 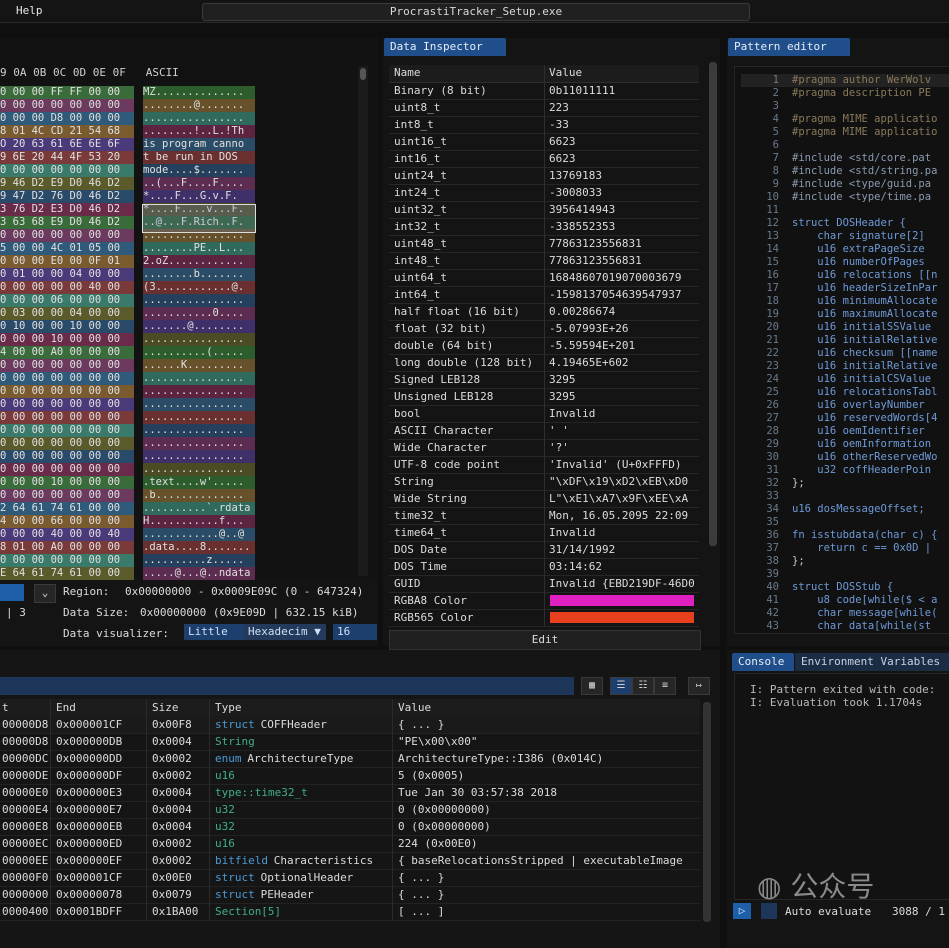 I want to click on hex-row: 3 63 68 E9 D0 46 D2, so click(x=60, y=222).